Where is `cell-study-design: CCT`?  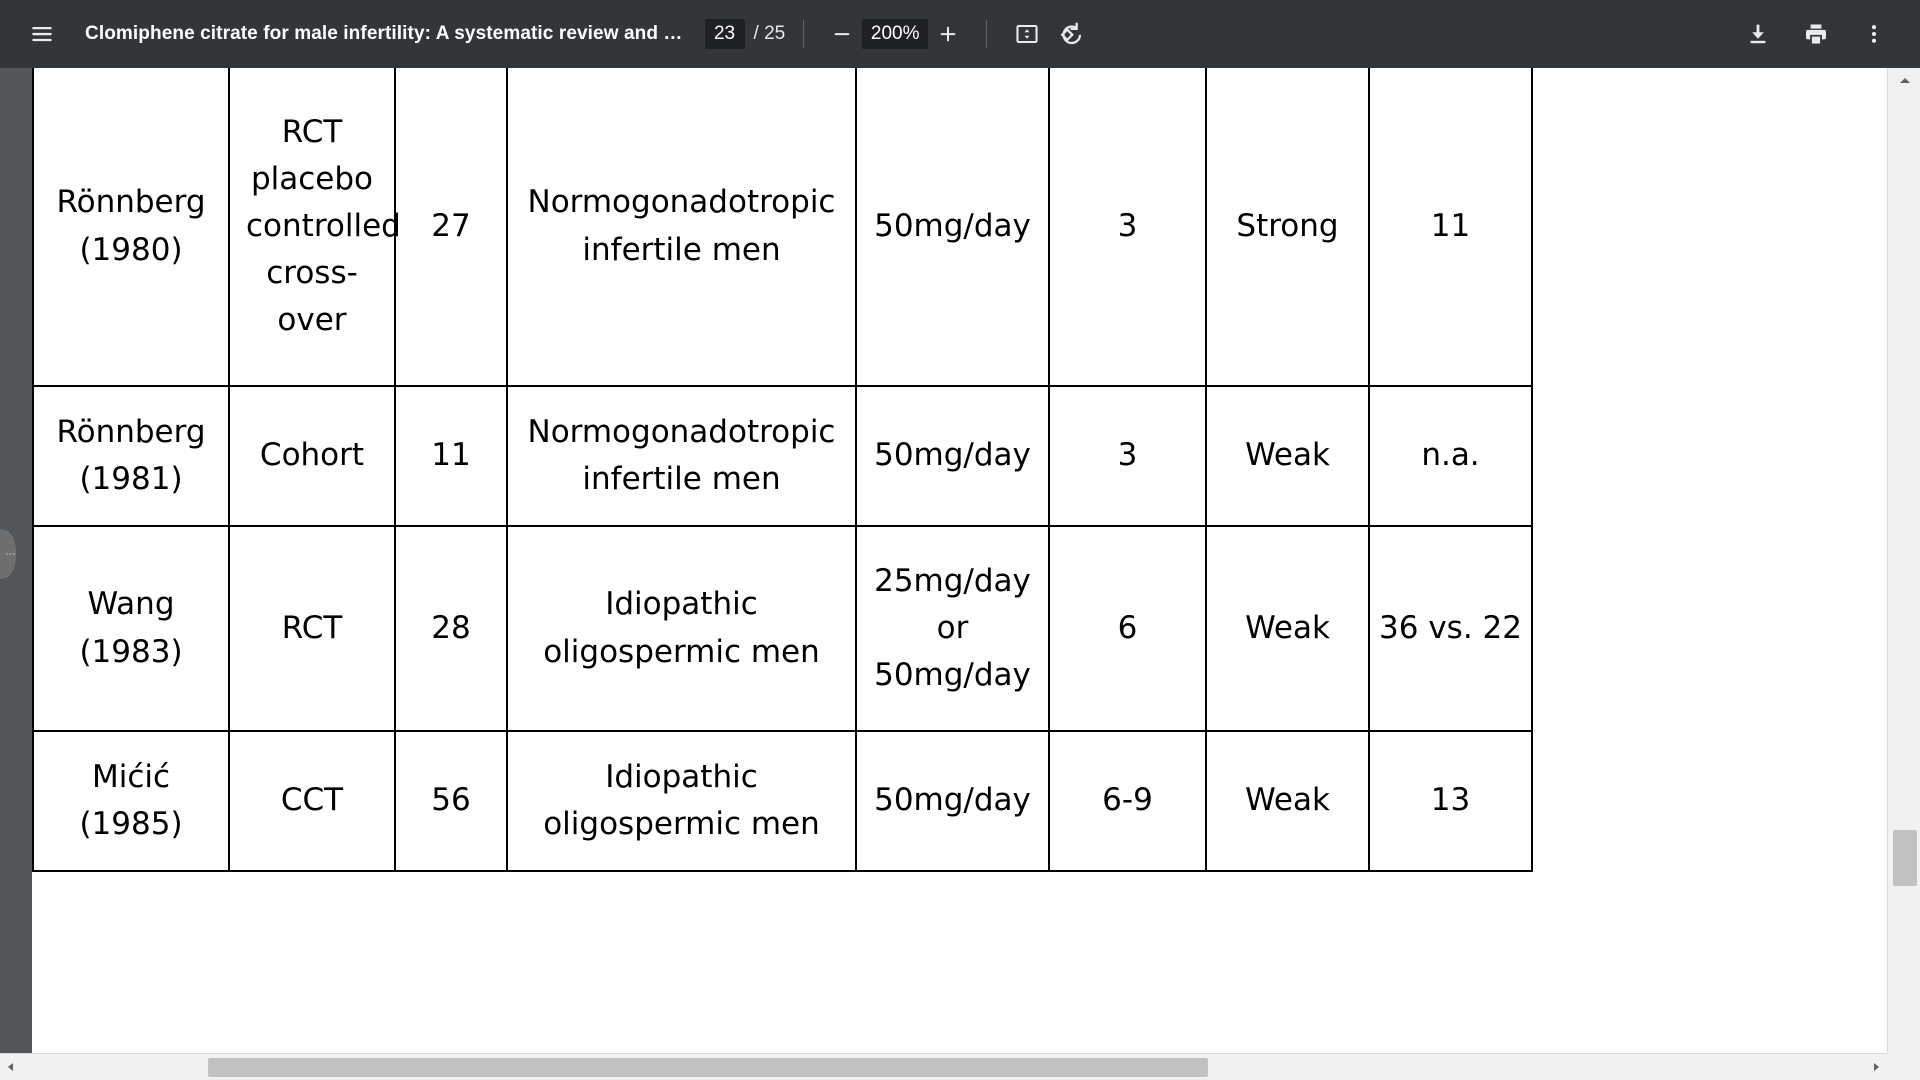 cell-study-design: CCT is located at coordinates (312, 801).